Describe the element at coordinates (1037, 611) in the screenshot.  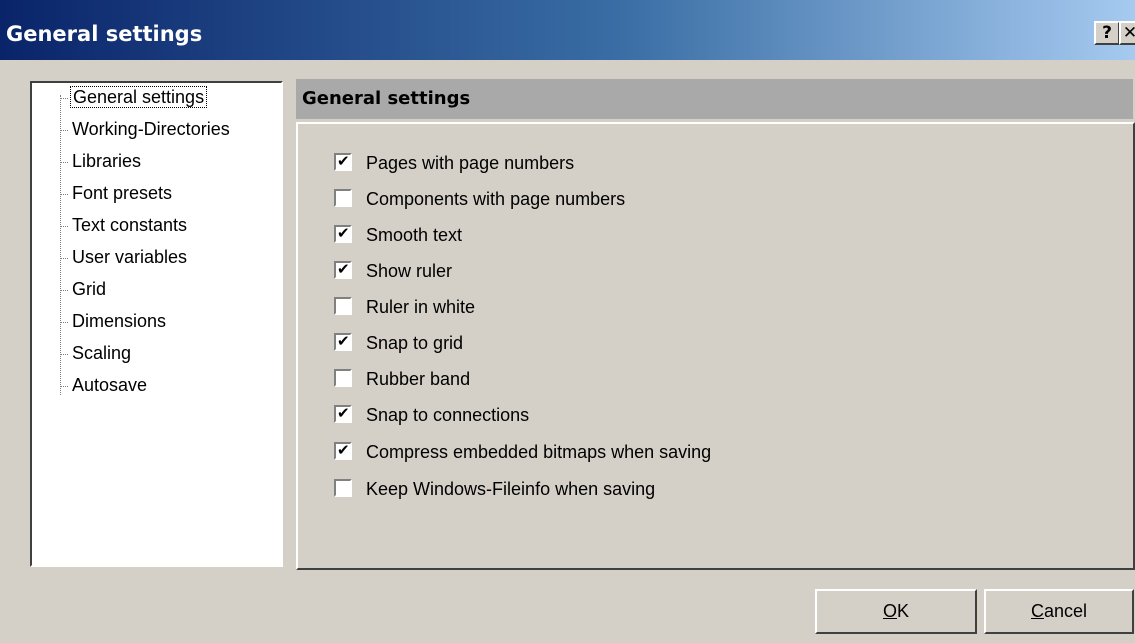
I see `cancel-mnemonic: C` at that location.